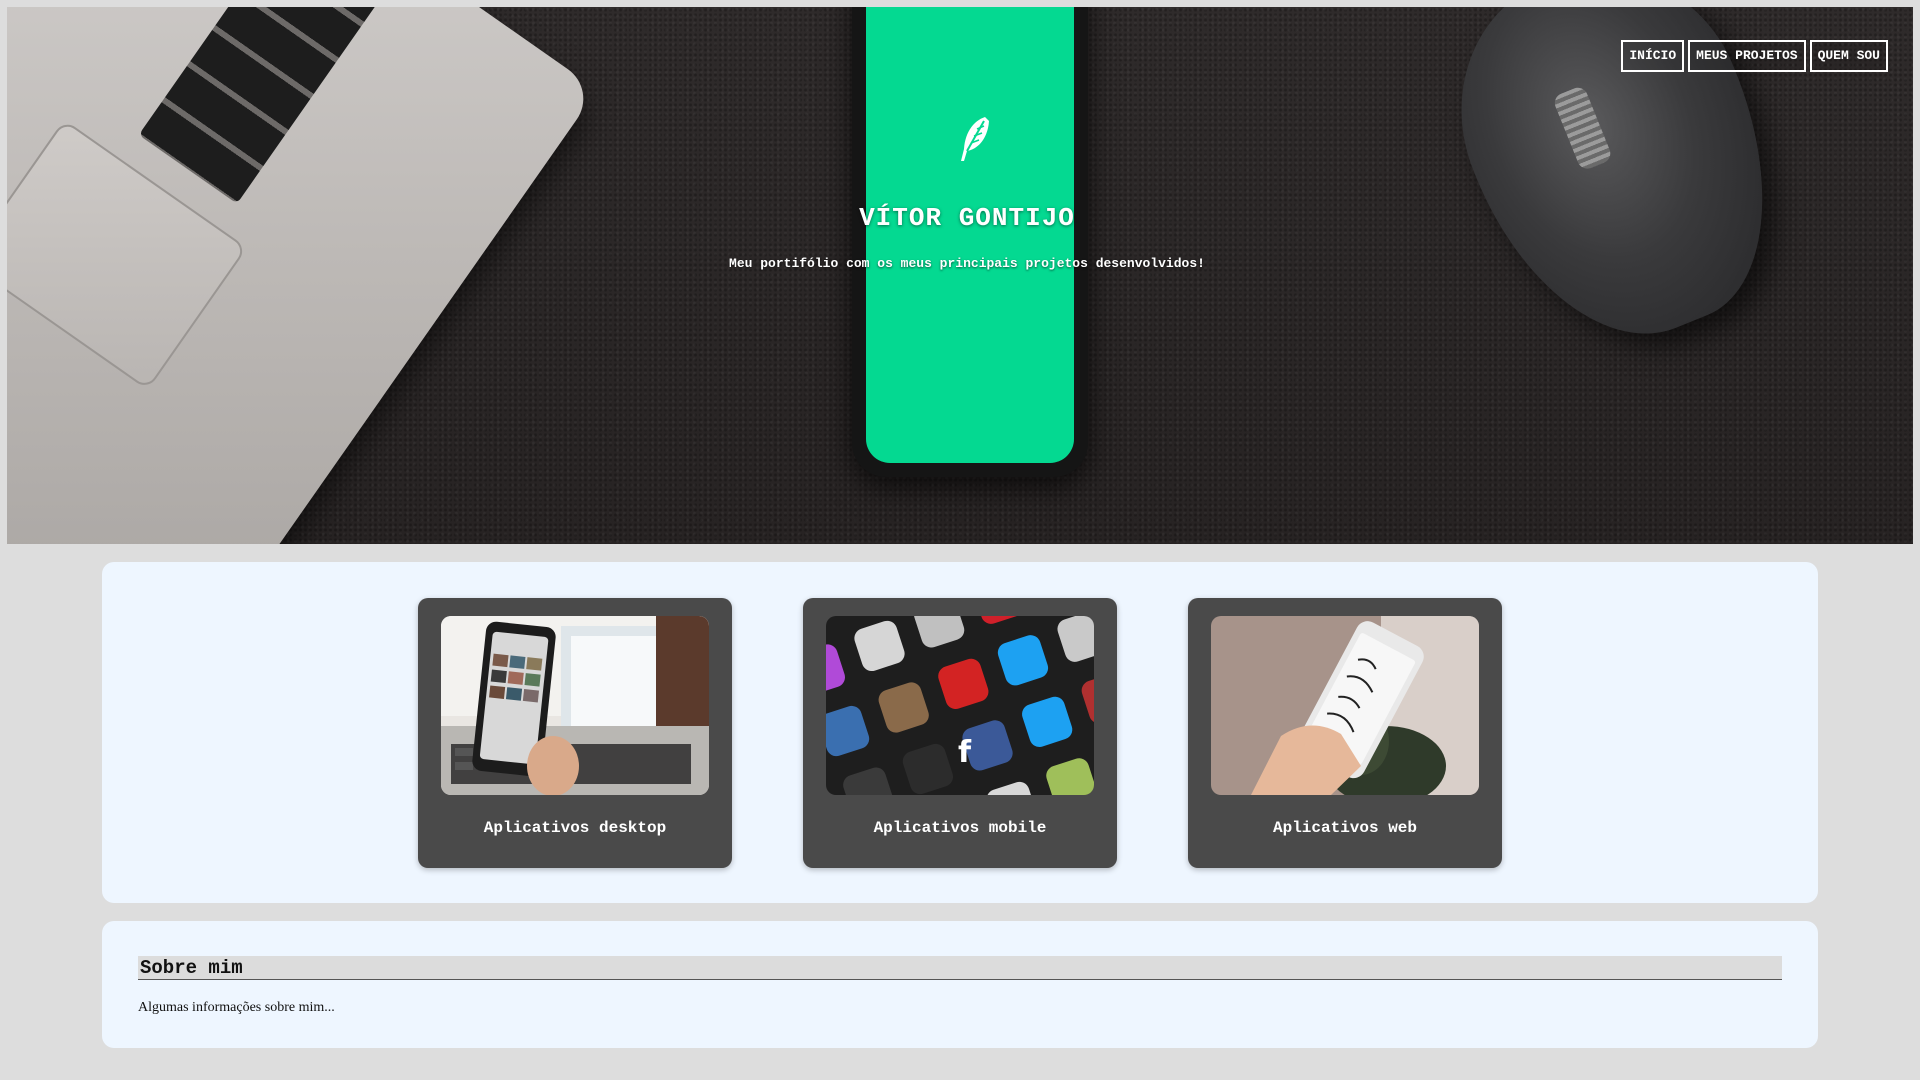  Describe the element at coordinates (1653, 56) in the screenshot. I see `nav-inicio-button: INÍCIO` at that location.